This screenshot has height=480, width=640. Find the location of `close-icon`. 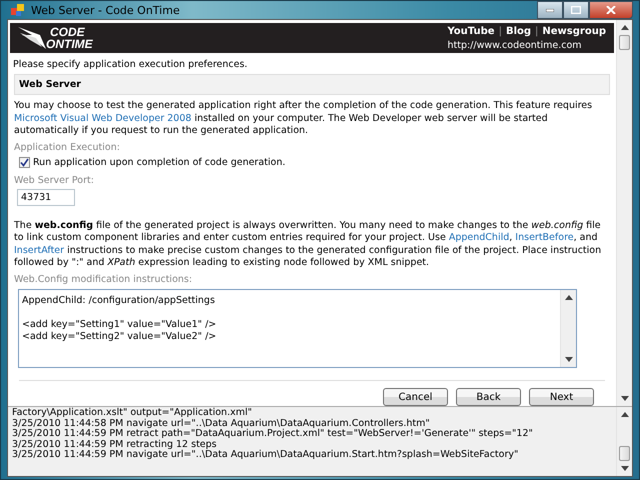

close-icon is located at coordinates (611, 10).